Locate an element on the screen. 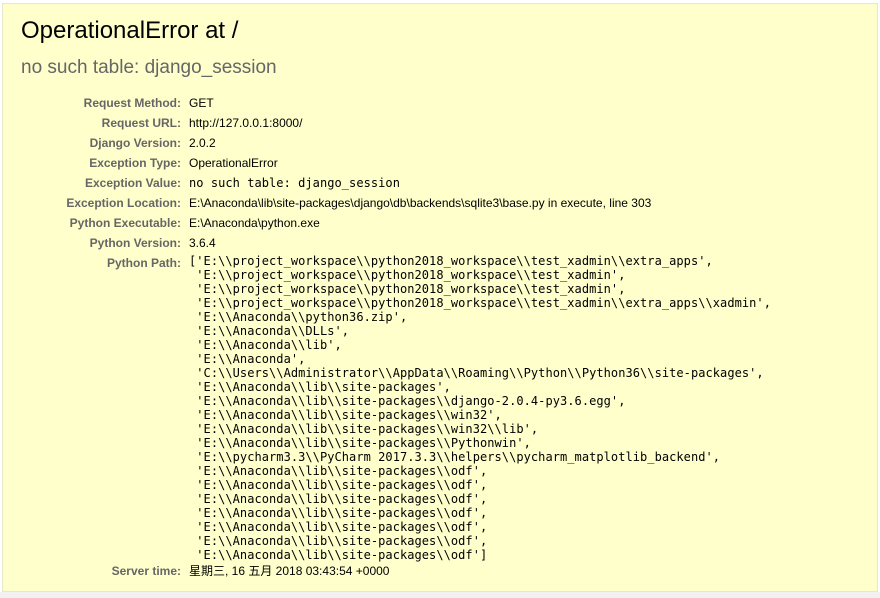 The height and width of the screenshot is (598, 880). meta-row-django-version: Django Version: 2.0.2 is located at coordinates (396, 144).